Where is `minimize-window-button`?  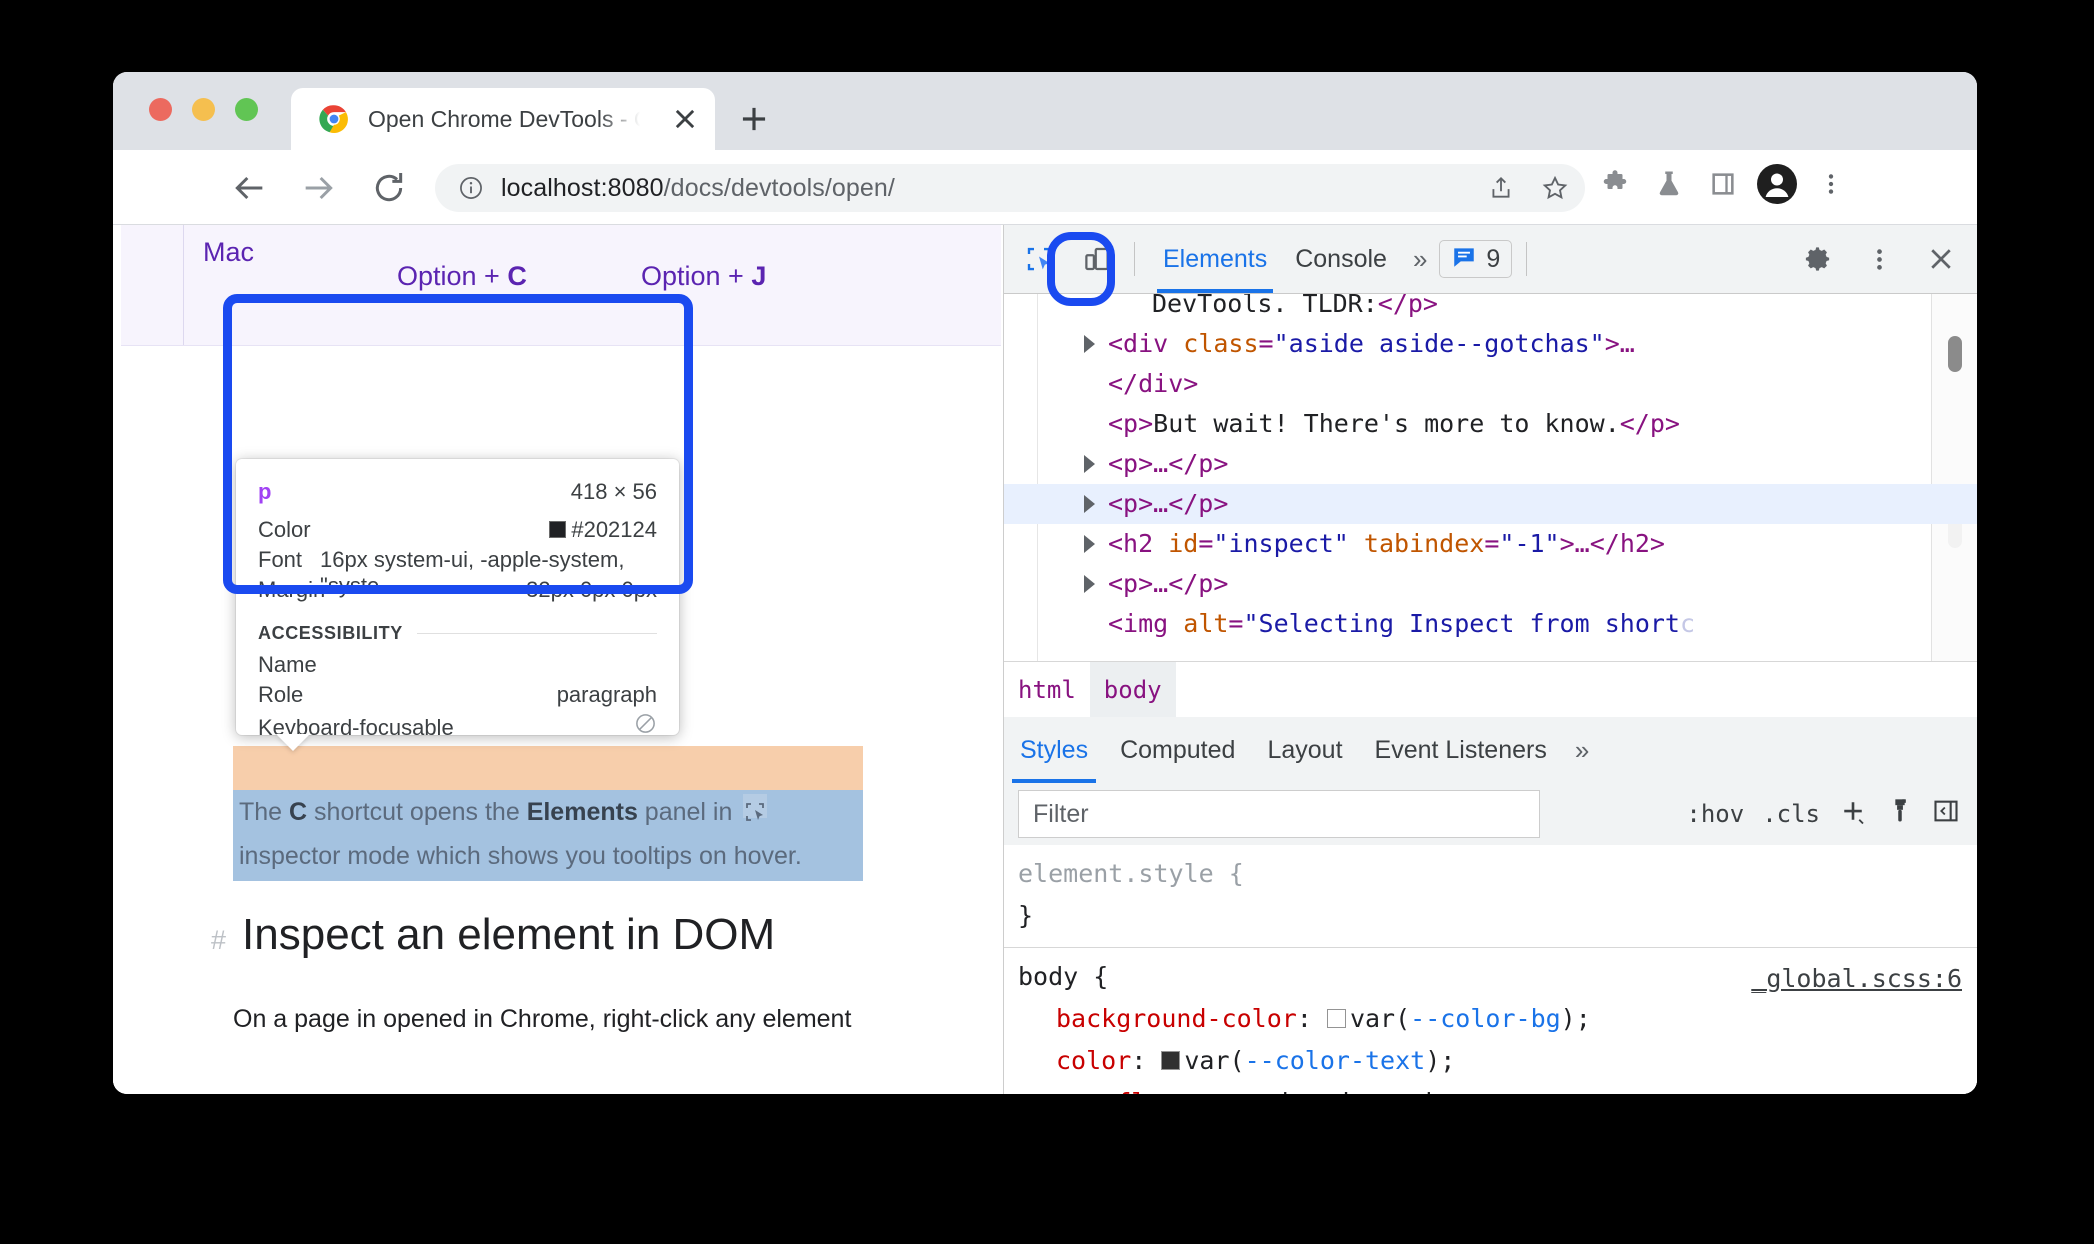 minimize-window-button is located at coordinates (203, 109).